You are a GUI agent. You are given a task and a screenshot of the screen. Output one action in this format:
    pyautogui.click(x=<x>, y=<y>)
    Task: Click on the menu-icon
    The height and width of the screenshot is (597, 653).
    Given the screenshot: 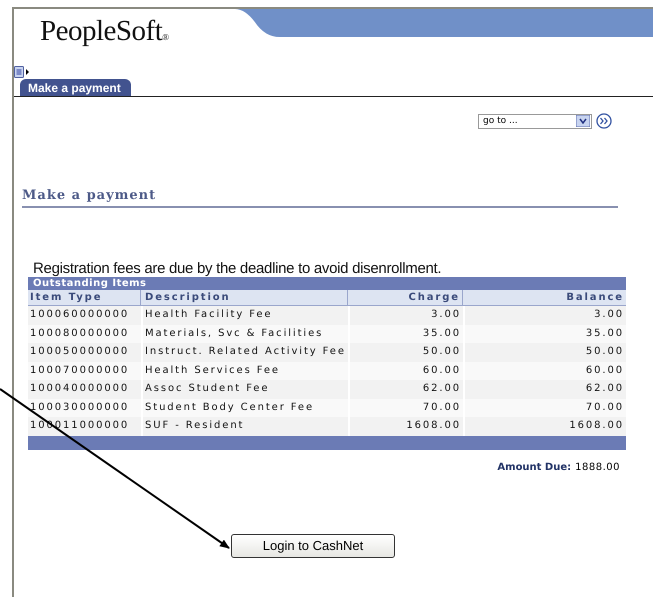 What is the action you would take?
    pyautogui.click(x=22, y=72)
    